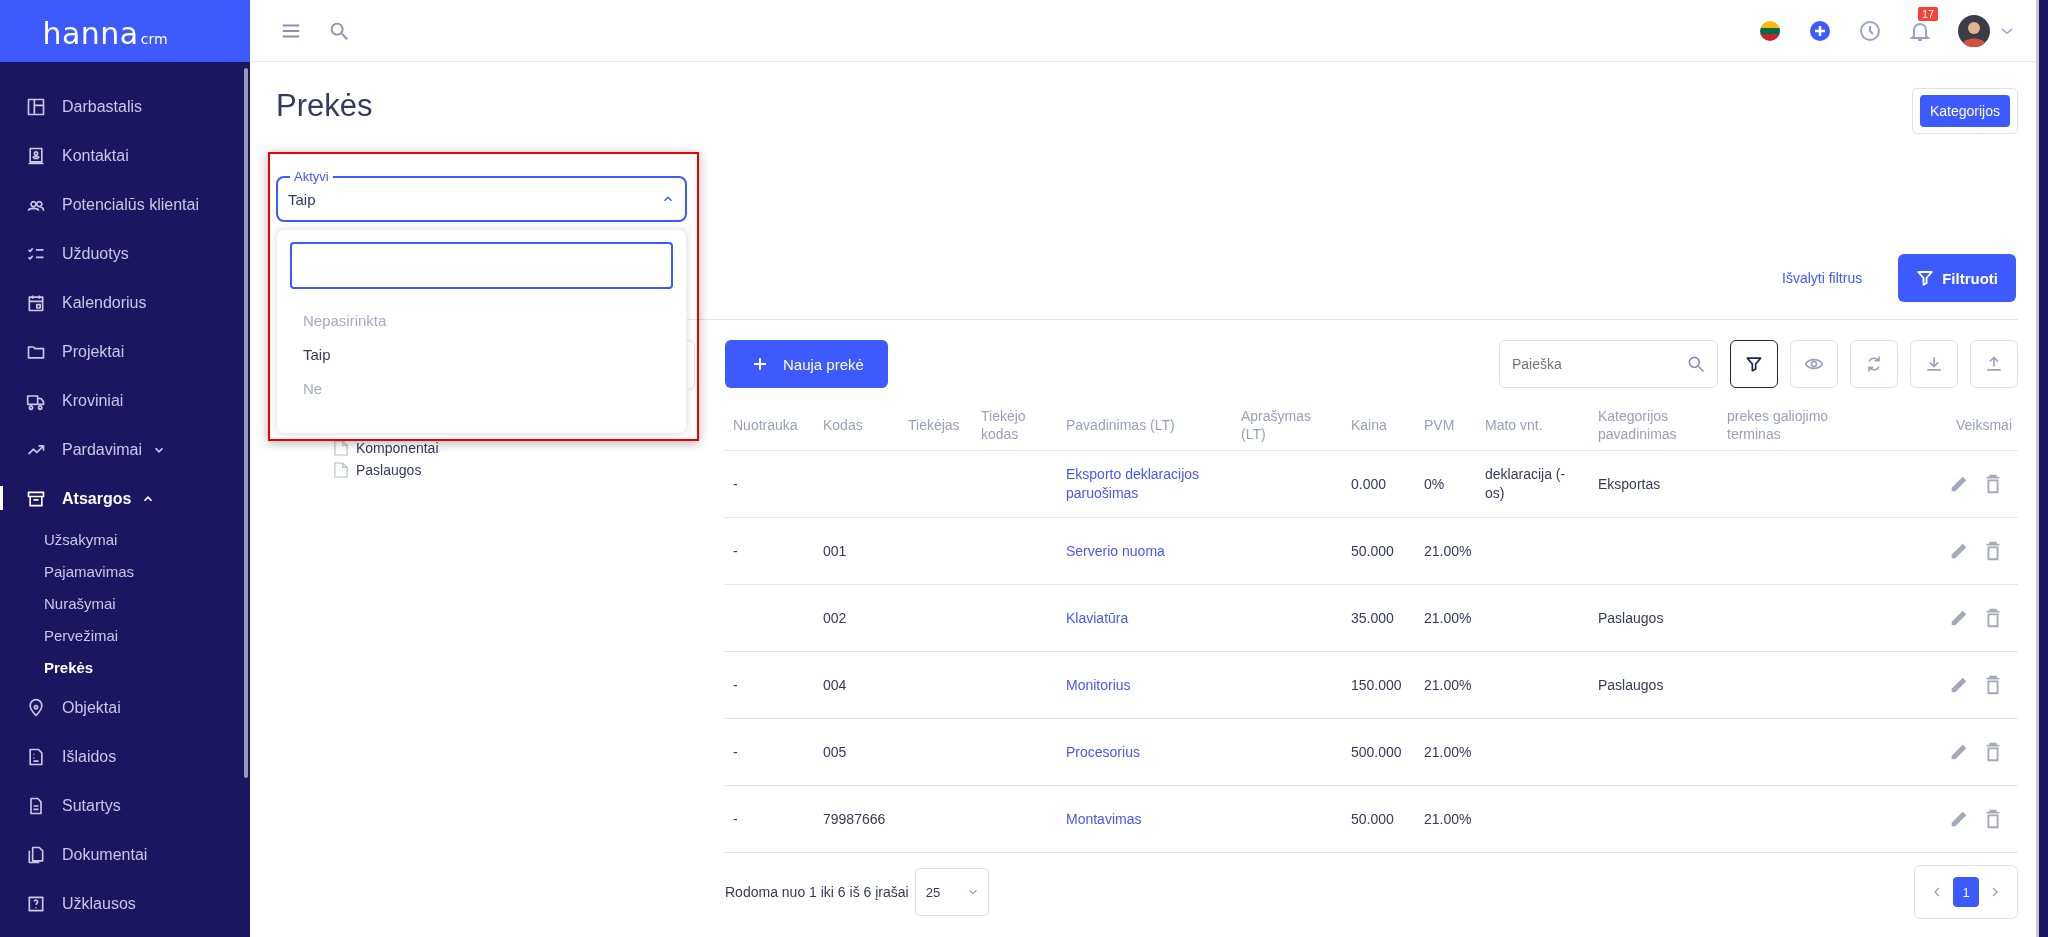 Image resolution: width=2048 pixels, height=937 pixels. Describe the element at coordinates (1276, 425) in the screenshot. I see `column-header: Aprašymas (LT)` at that location.